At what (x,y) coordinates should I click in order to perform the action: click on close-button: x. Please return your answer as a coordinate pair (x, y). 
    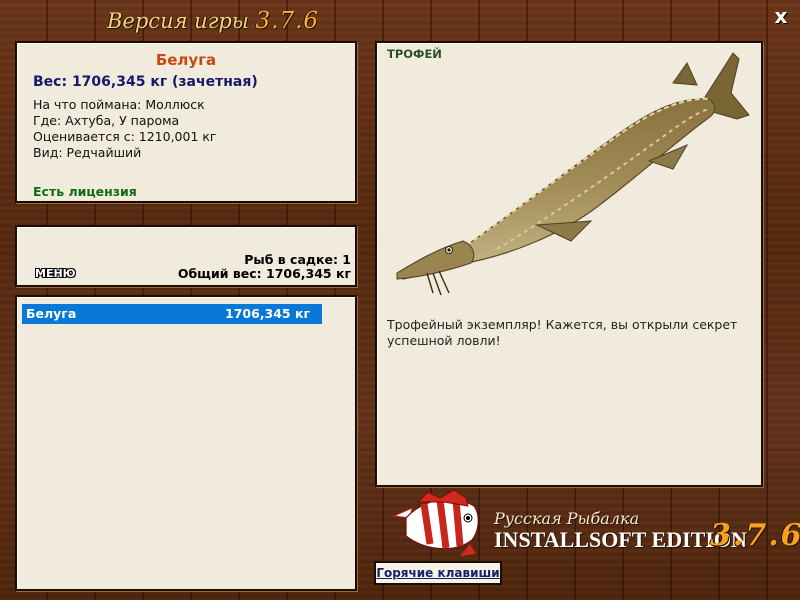
    Looking at the image, I should click on (781, 16).